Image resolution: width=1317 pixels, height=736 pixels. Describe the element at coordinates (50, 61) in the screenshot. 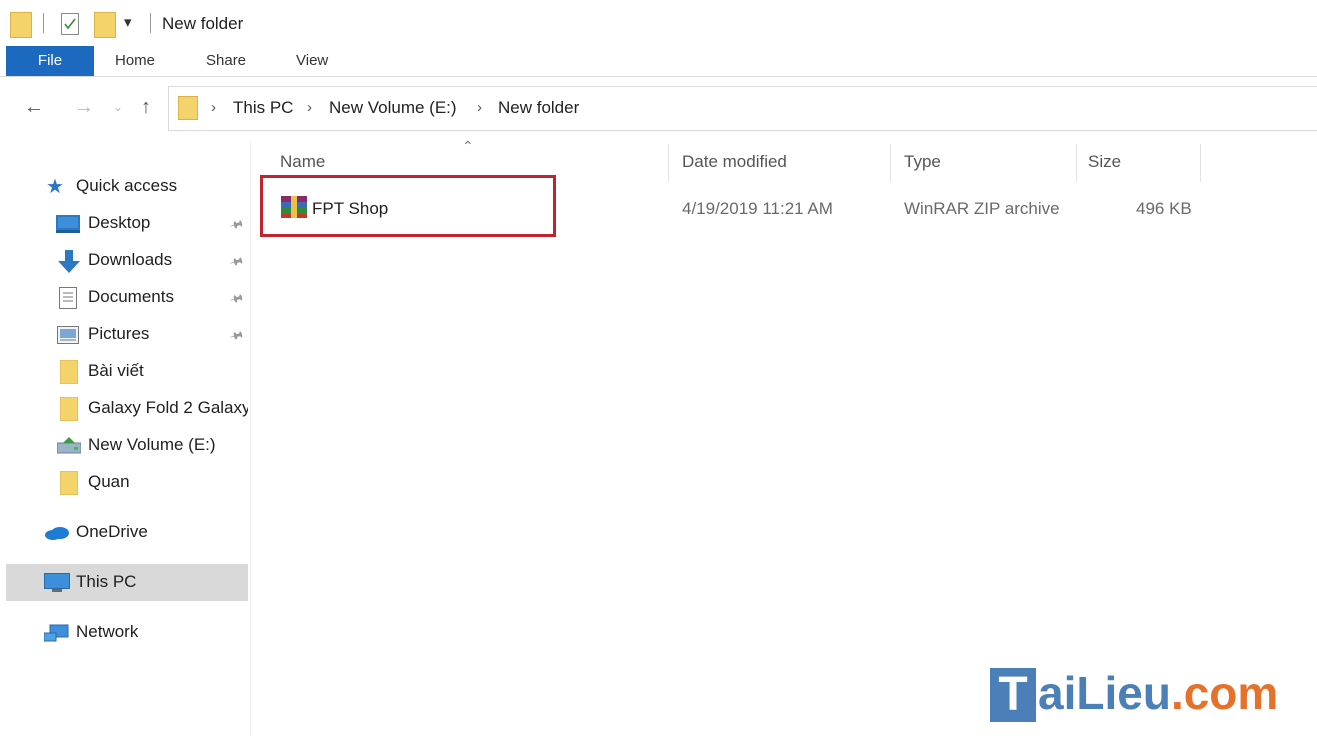

I see `tab-file: File` at that location.